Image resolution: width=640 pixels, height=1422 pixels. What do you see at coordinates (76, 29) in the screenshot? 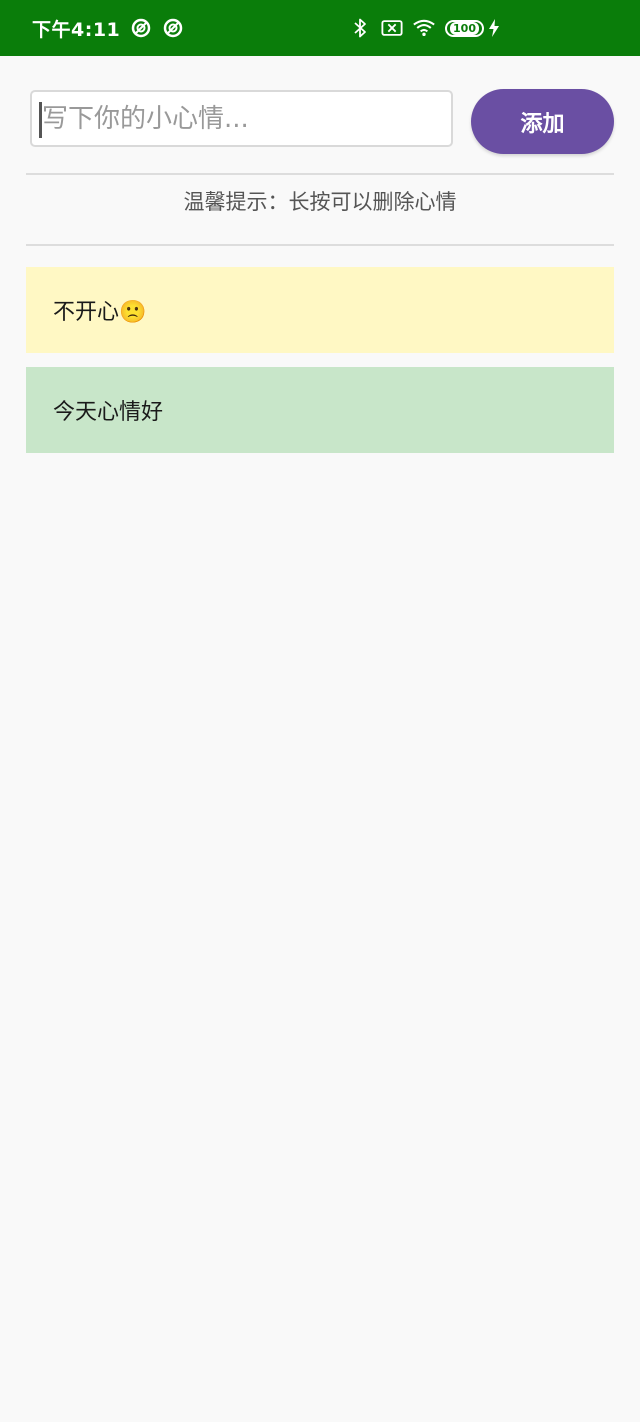
I see `status-time: 下午4:11` at bounding box center [76, 29].